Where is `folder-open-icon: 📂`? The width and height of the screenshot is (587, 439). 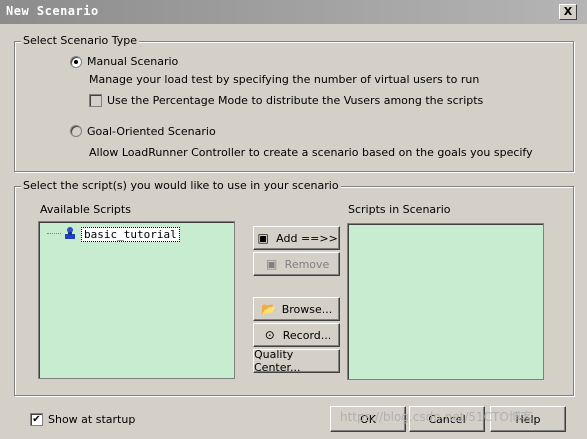
folder-open-icon: 📂 is located at coordinates (269, 309).